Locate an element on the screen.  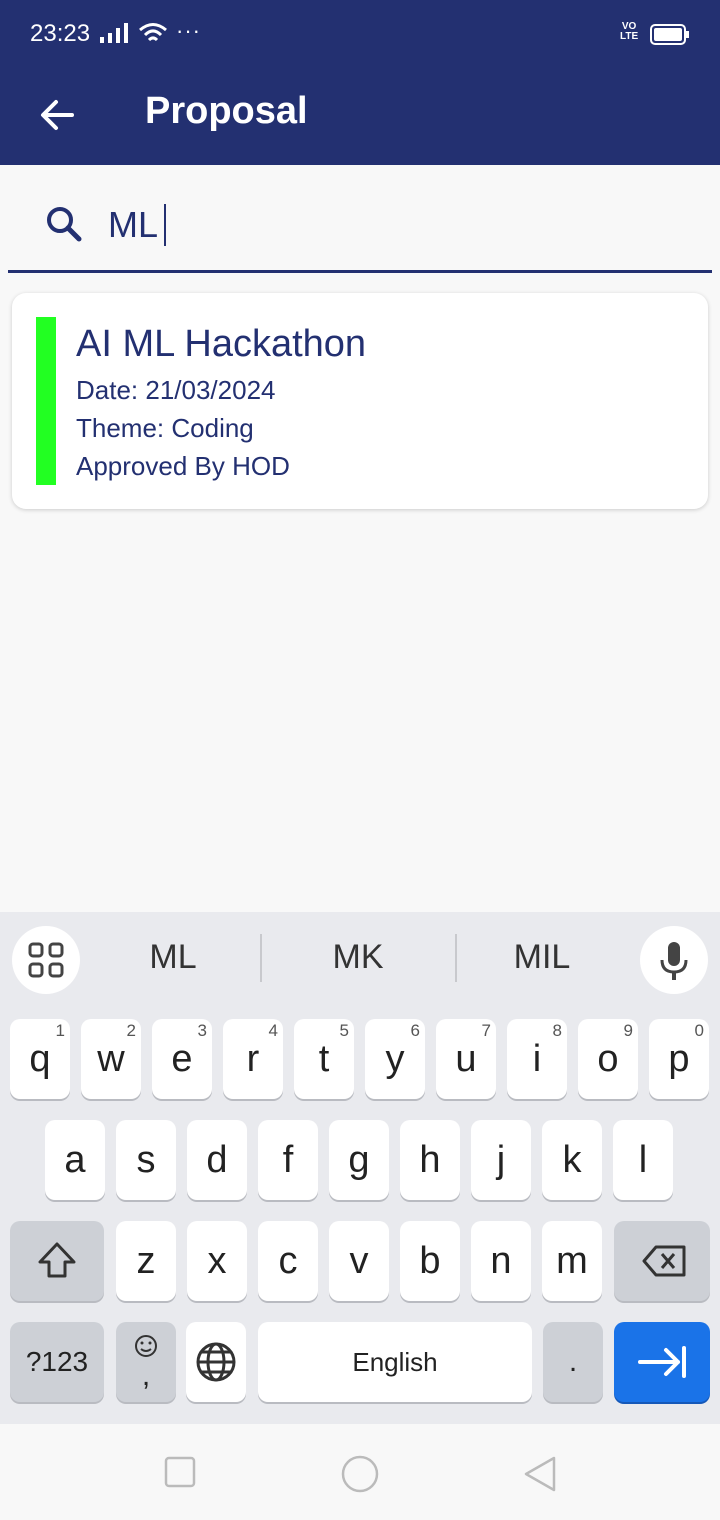
proposal-theme: Theme: Coding is located at coordinates (165, 428).